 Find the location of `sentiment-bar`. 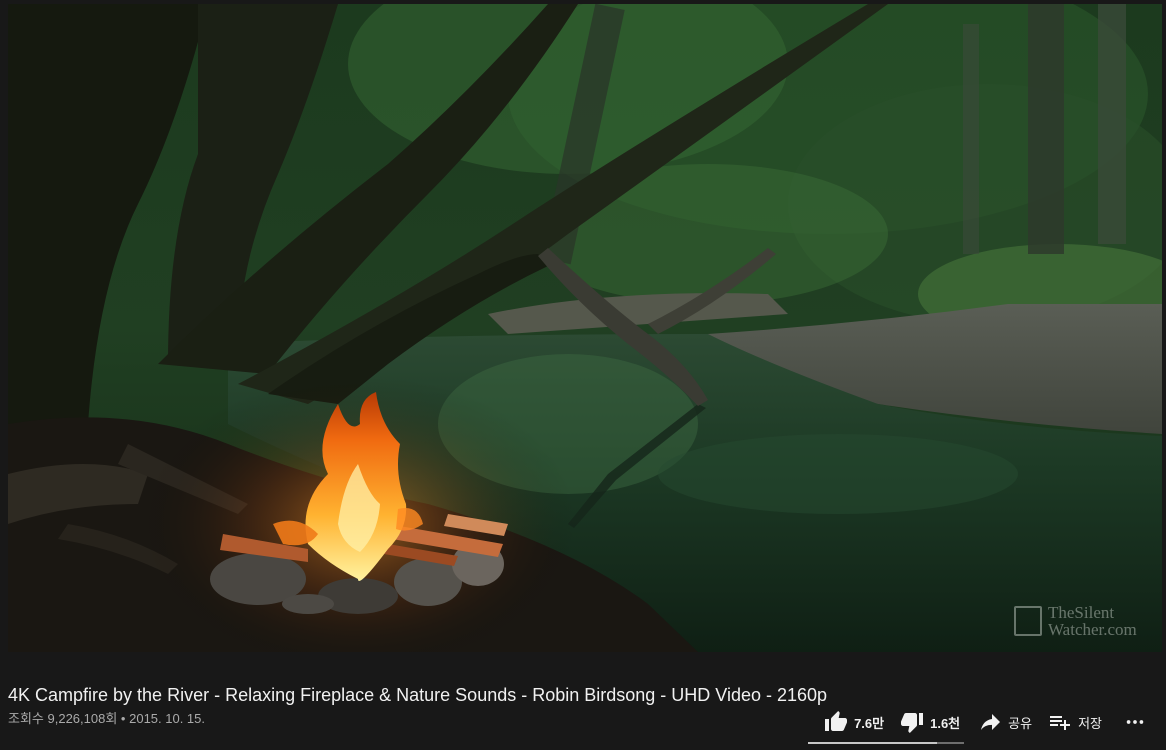

sentiment-bar is located at coordinates (886, 743).